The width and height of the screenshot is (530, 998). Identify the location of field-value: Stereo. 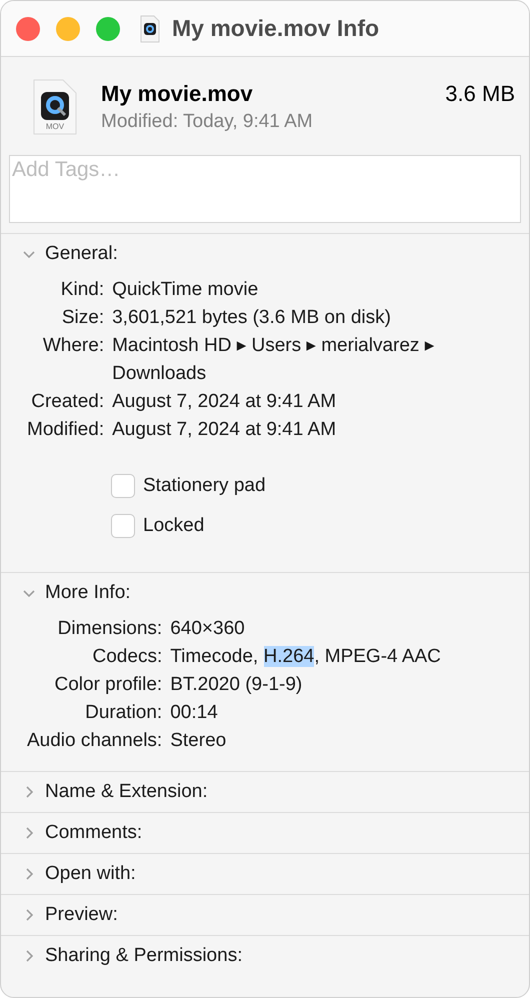
(199, 741).